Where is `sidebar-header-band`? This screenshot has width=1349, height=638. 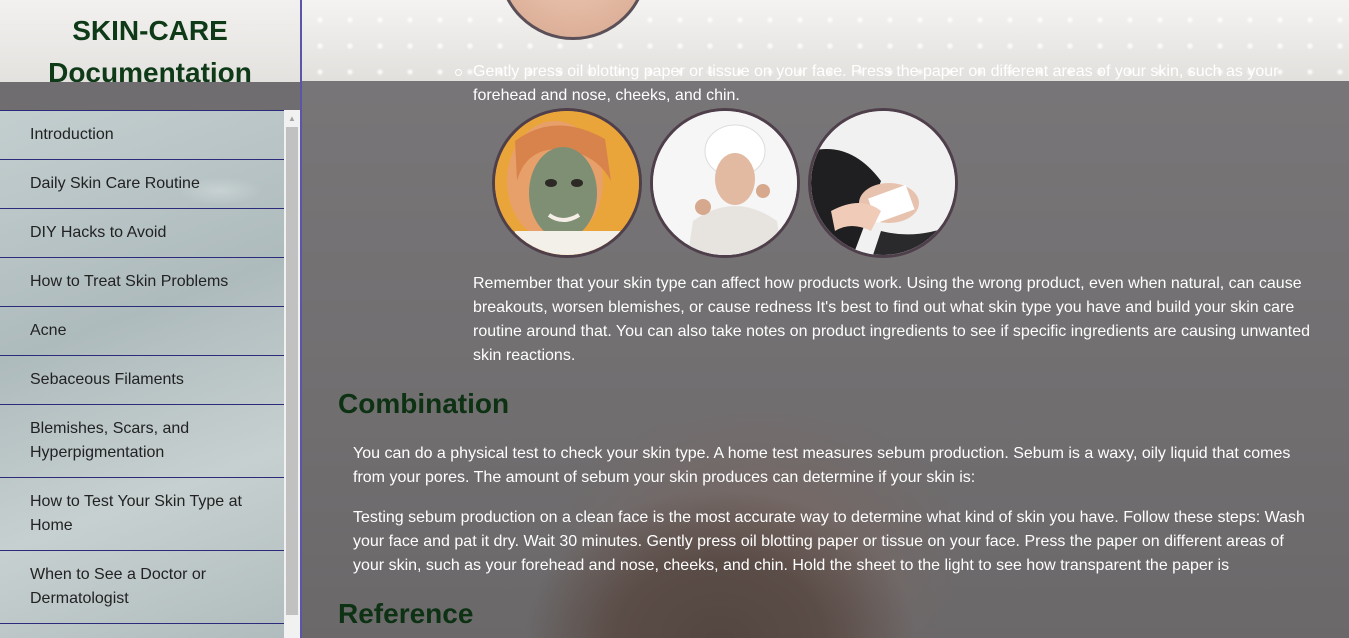
sidebar-header-band is located at coordinates (150, 96).